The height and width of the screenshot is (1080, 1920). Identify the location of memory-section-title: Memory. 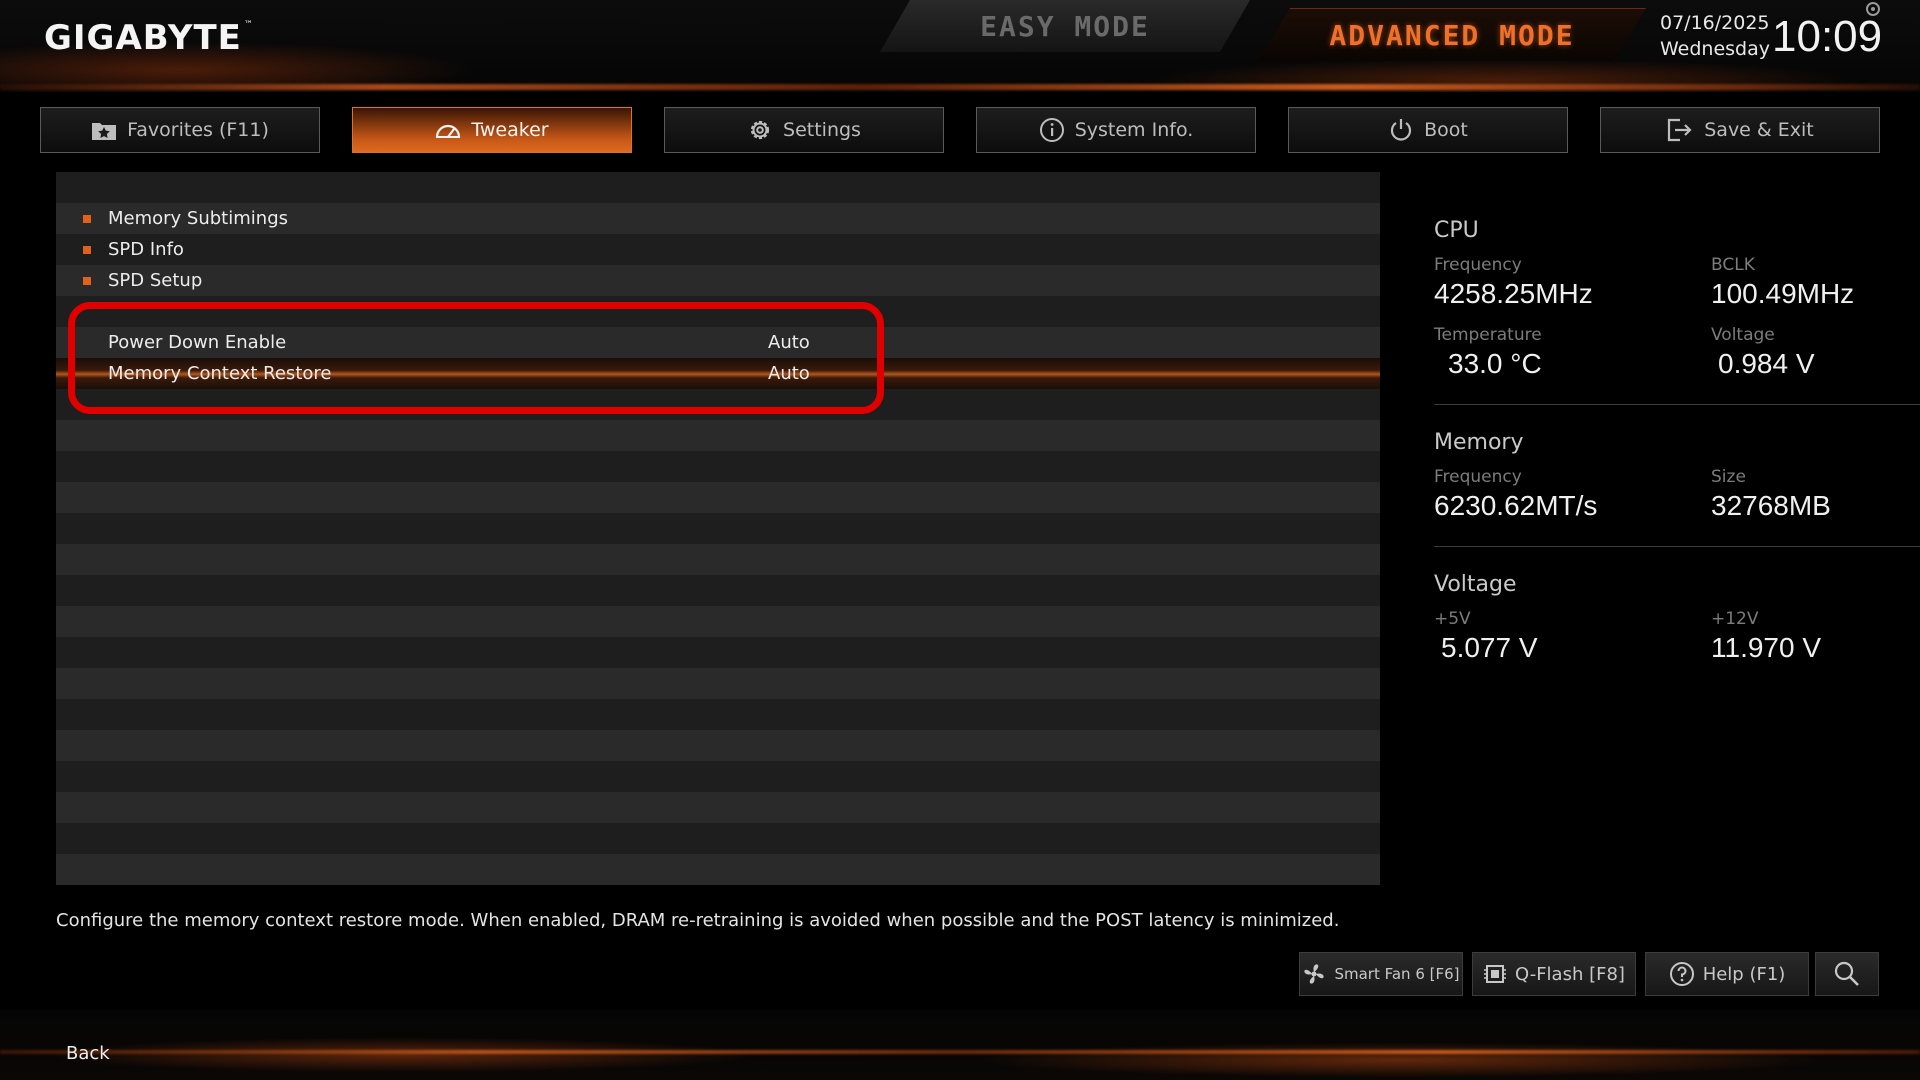
(1479, 442).